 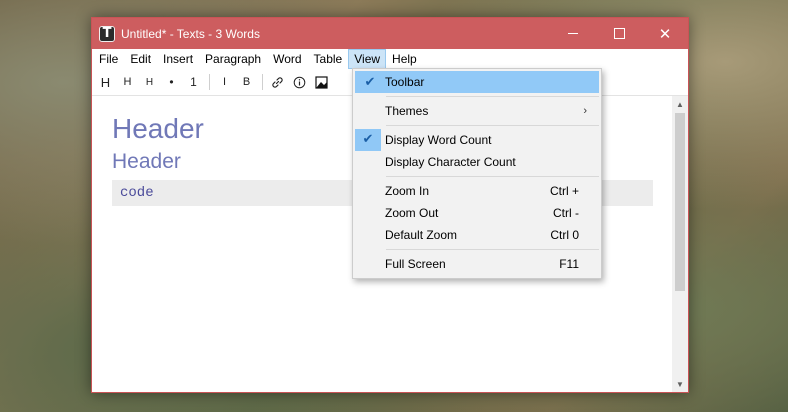 I want to click on menu-item-full-screen: Full Screen F11, so click(x=477, y=264).